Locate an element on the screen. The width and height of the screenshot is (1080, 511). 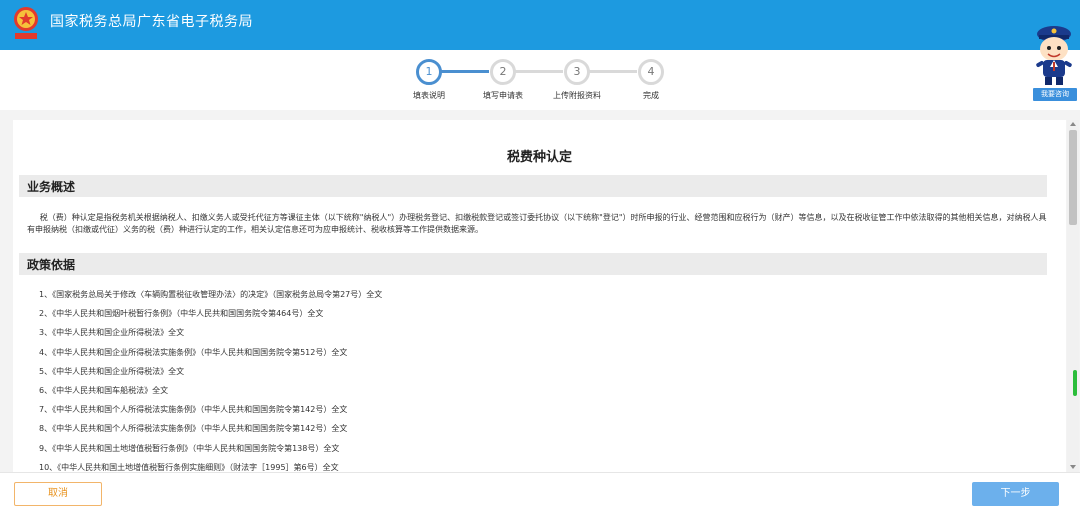
step-3-circle: 3 is located at coordinates (577, 72).